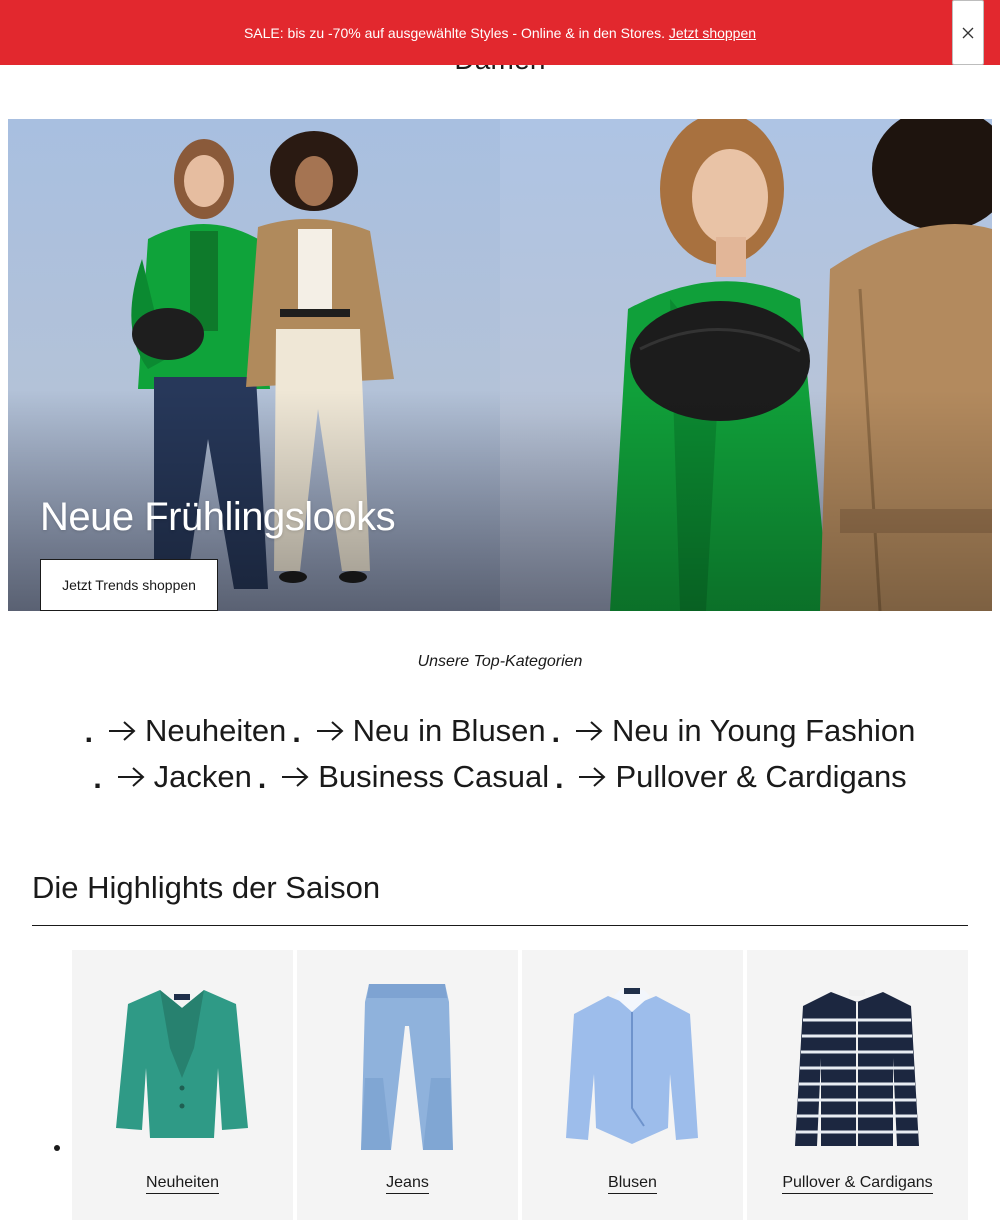 This screenshot has height=1220, width=1000. I want to click on category-label: Neu in Blusen, so click(449, 730).